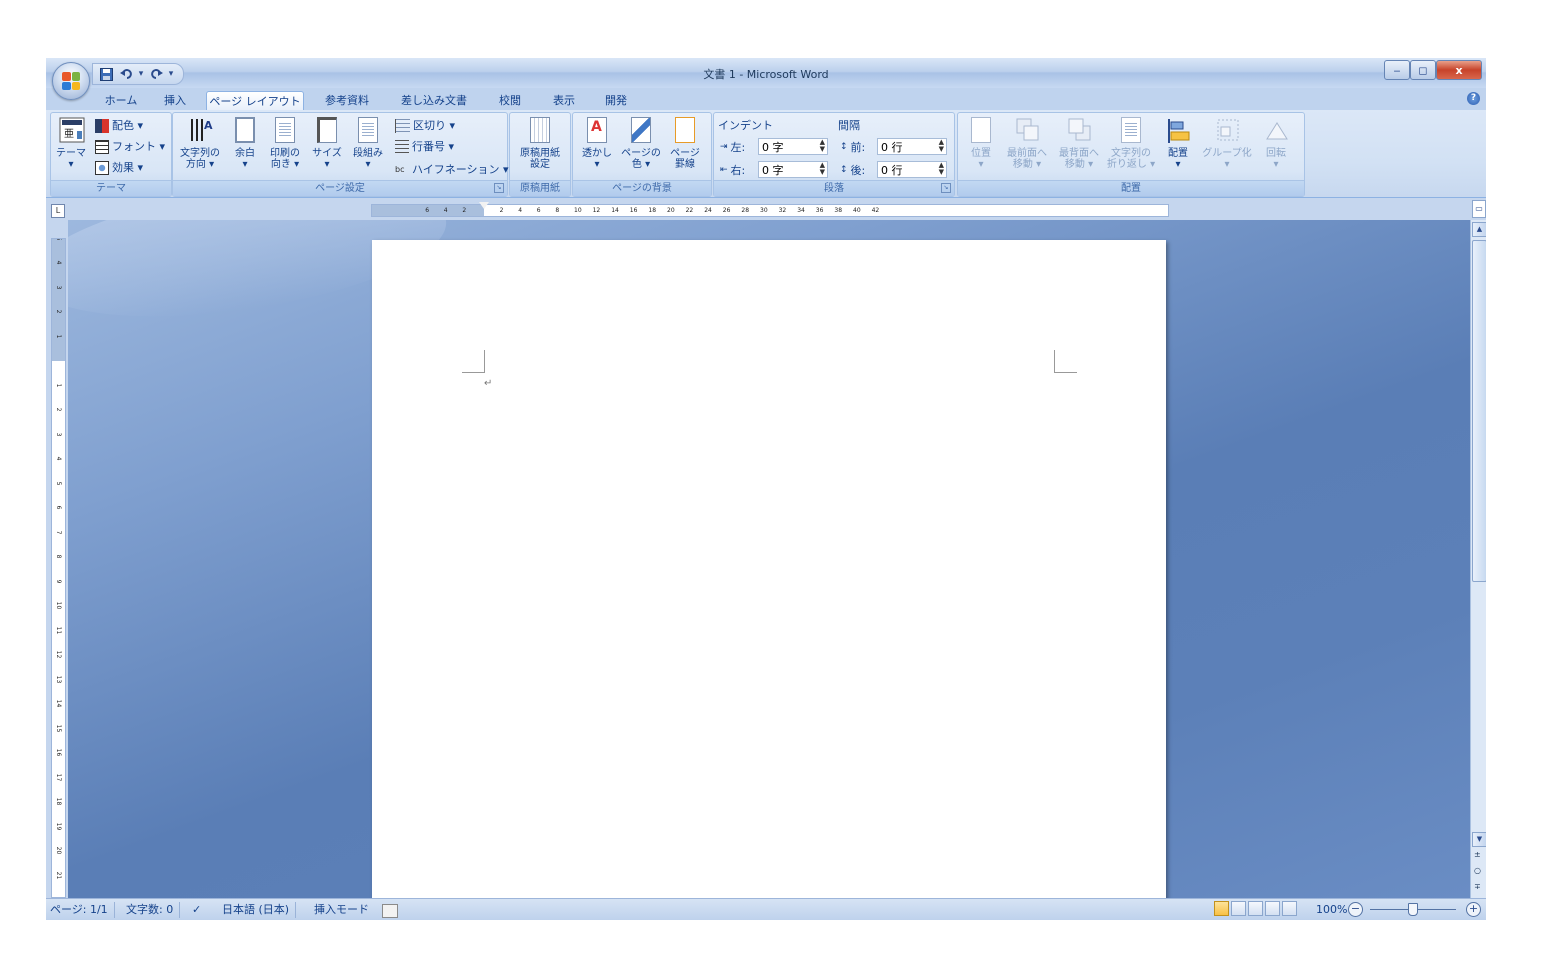 Image resolution: width=1562 pixels, height=974 pixels. Describe the element at coordinates (822, 169) in the screenshot. I see `indent-right-spinner-icon: ▲ ▼` at that location.